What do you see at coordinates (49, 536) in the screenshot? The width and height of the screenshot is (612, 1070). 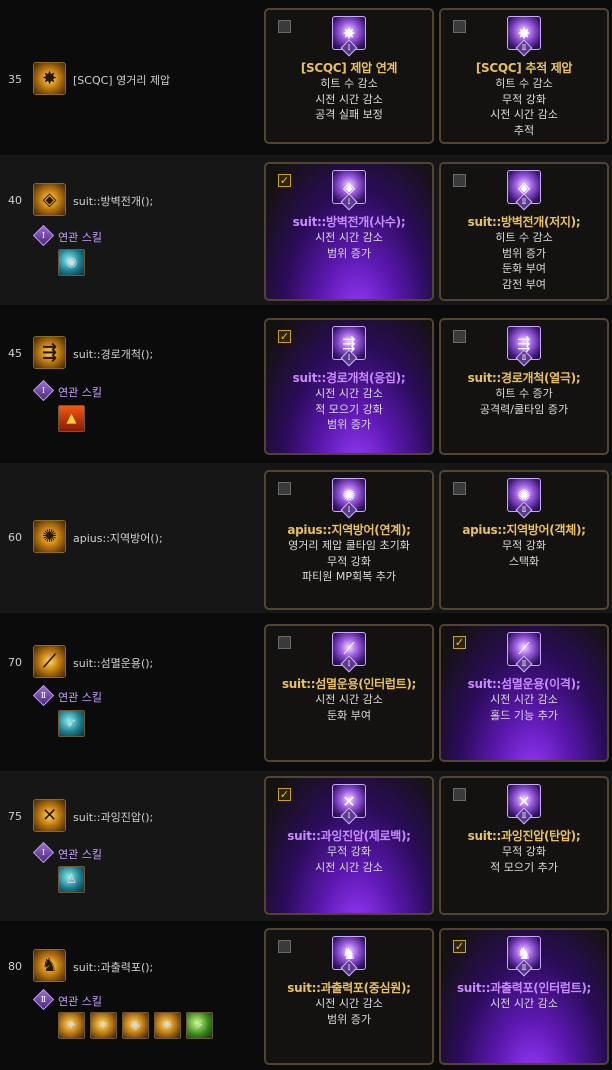 I see `area-defense-skill-icon: ✺` at bounding box center [49, 536].